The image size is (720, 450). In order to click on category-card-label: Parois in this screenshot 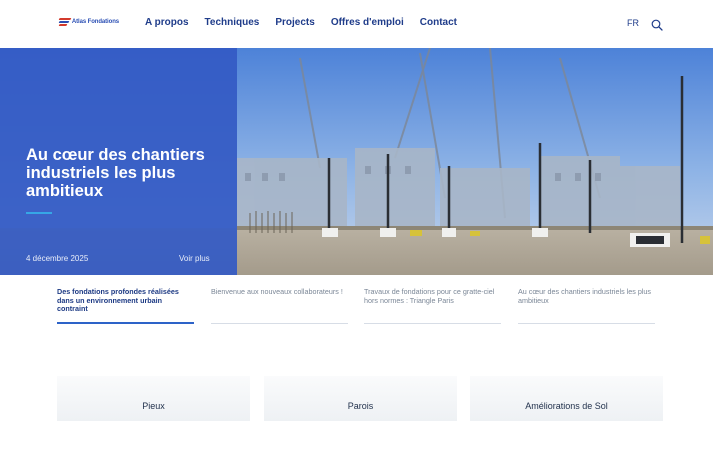, I will do `click(360, 406)`.